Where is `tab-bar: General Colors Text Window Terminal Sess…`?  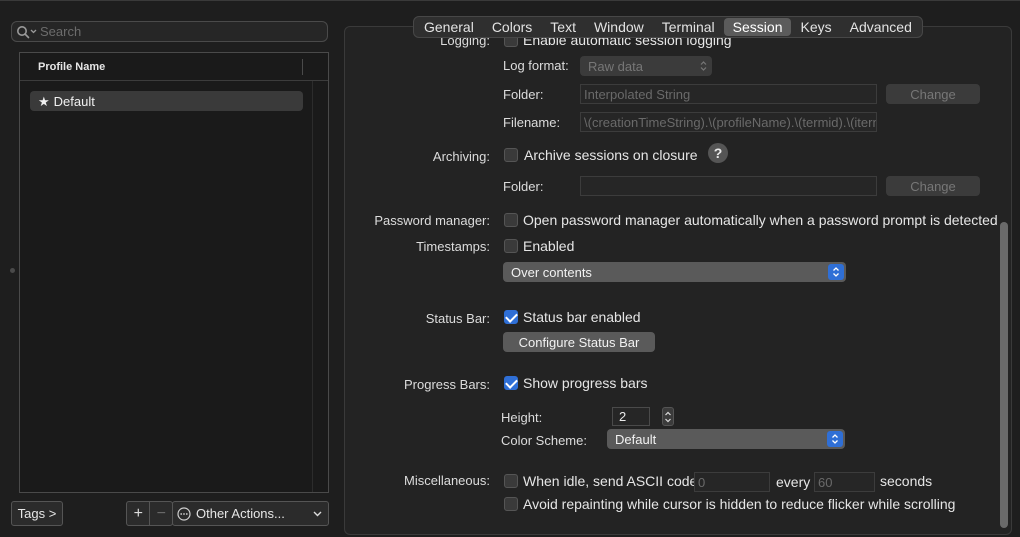
tab-bar: General Colors Text Window Terminal Sess… is located at coordinates (668, 27).